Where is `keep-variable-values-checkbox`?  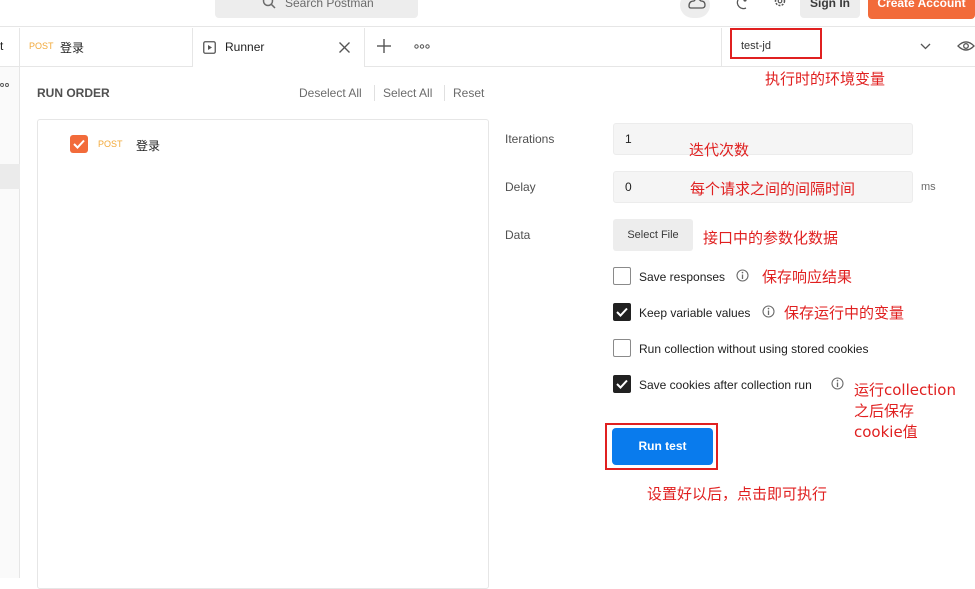 keep-variable-values-checkbox is located at coordinates (622, 312).